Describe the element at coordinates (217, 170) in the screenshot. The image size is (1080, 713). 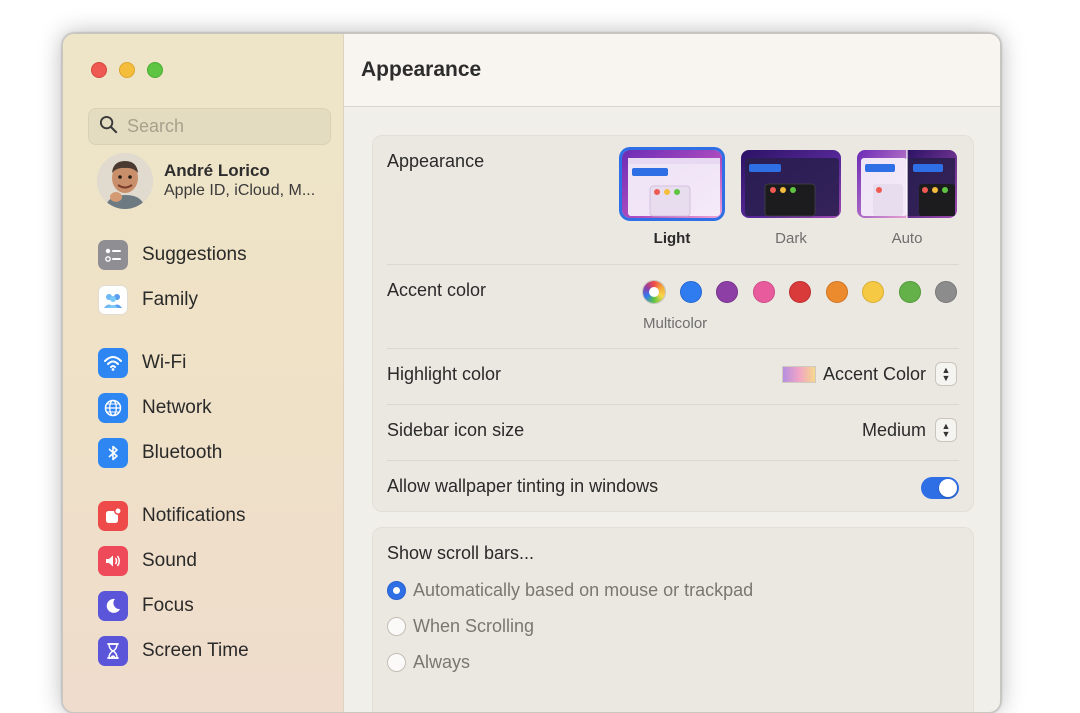
I see `account-name: André Lorico` at that location.